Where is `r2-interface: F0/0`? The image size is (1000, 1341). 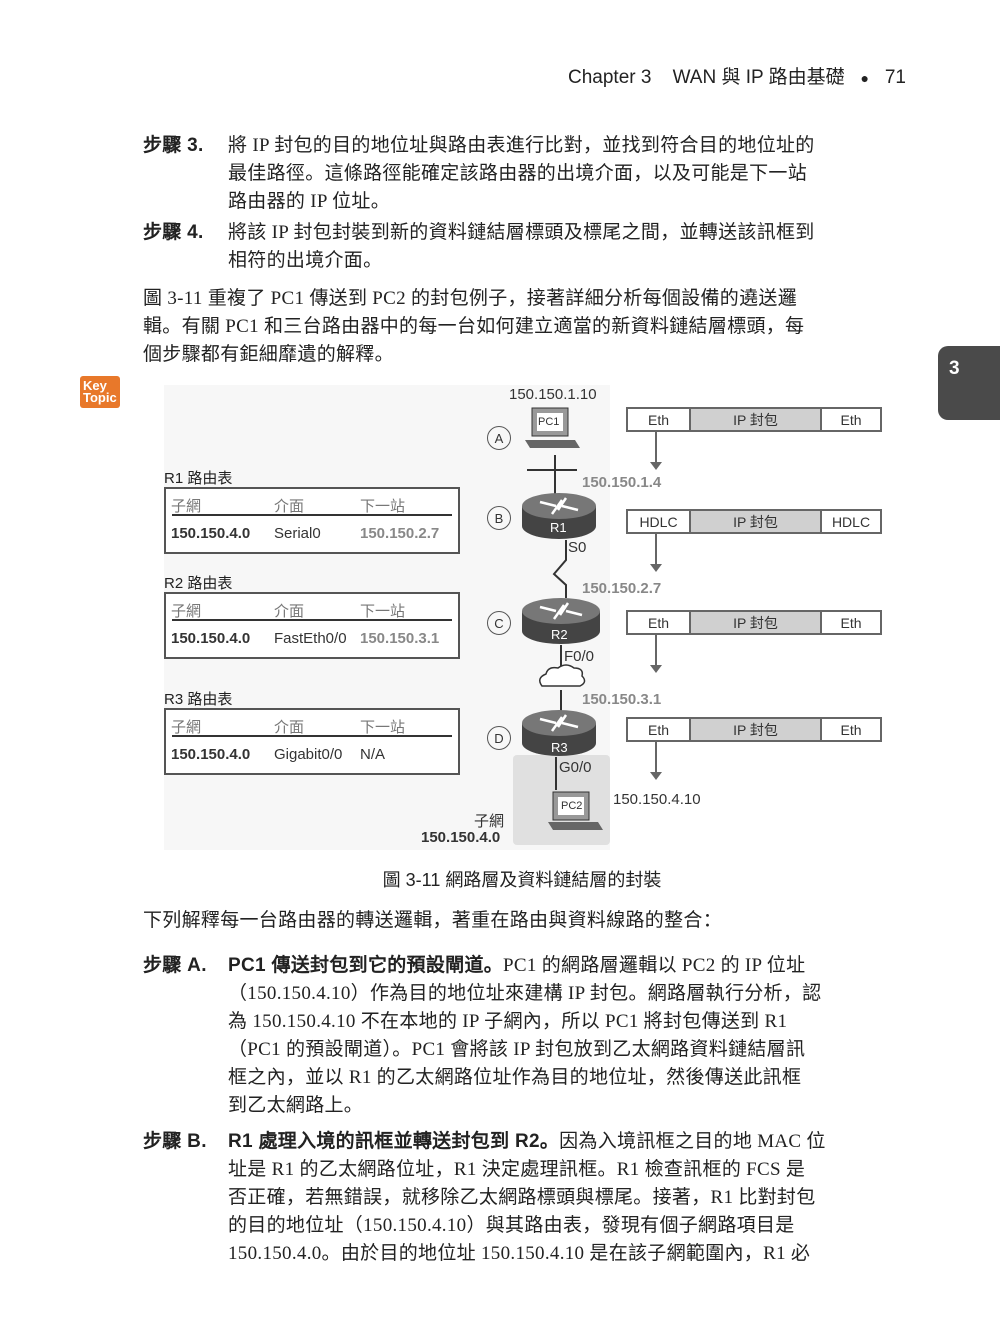
r2-interface: F0/0 is located at coordinates (579, 656).